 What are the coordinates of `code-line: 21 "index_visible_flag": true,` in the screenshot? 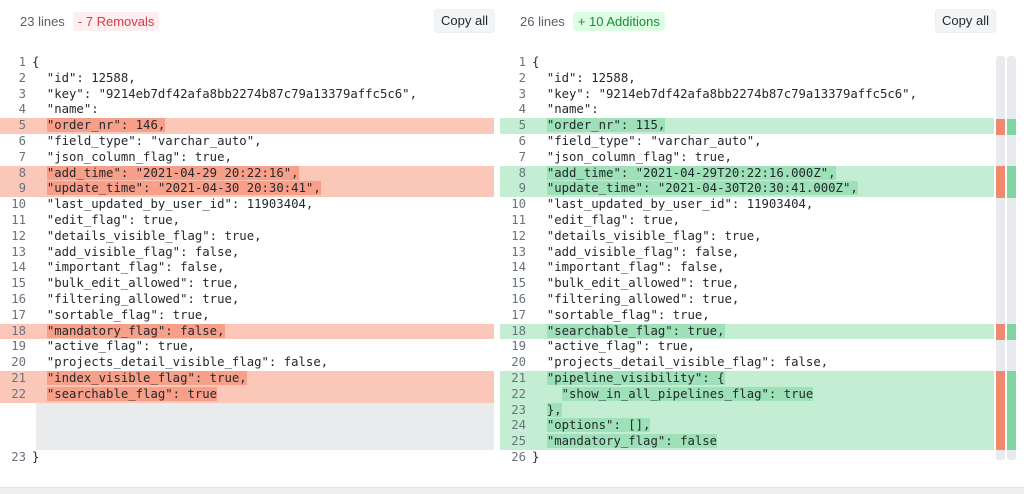 It's located at (247, 378).